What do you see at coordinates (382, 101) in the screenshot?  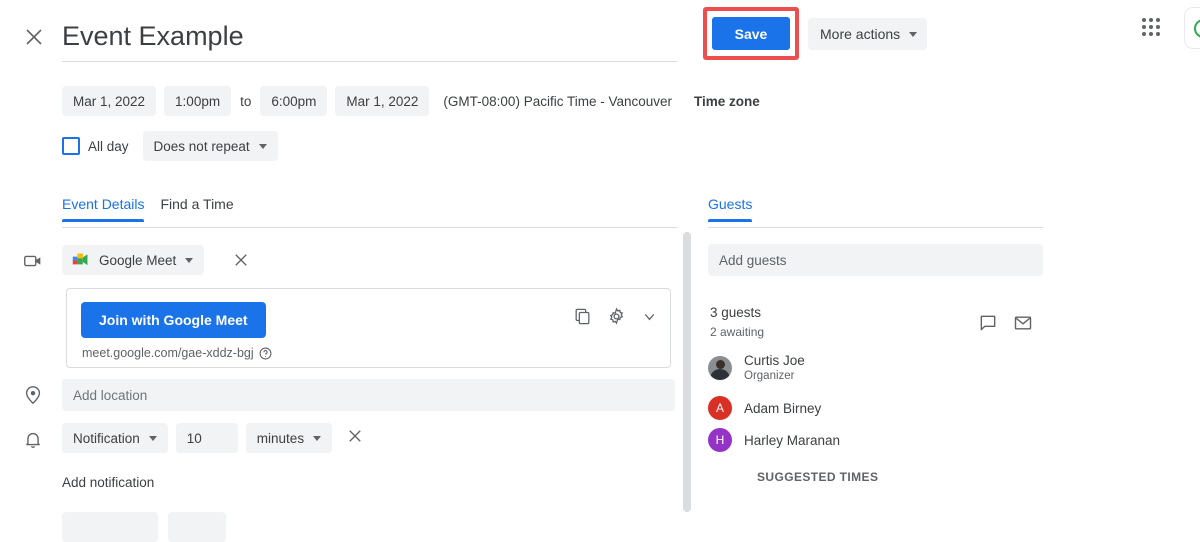 I see `end-date-field: Mar 1, 2022` at bounding box center [382, 101].